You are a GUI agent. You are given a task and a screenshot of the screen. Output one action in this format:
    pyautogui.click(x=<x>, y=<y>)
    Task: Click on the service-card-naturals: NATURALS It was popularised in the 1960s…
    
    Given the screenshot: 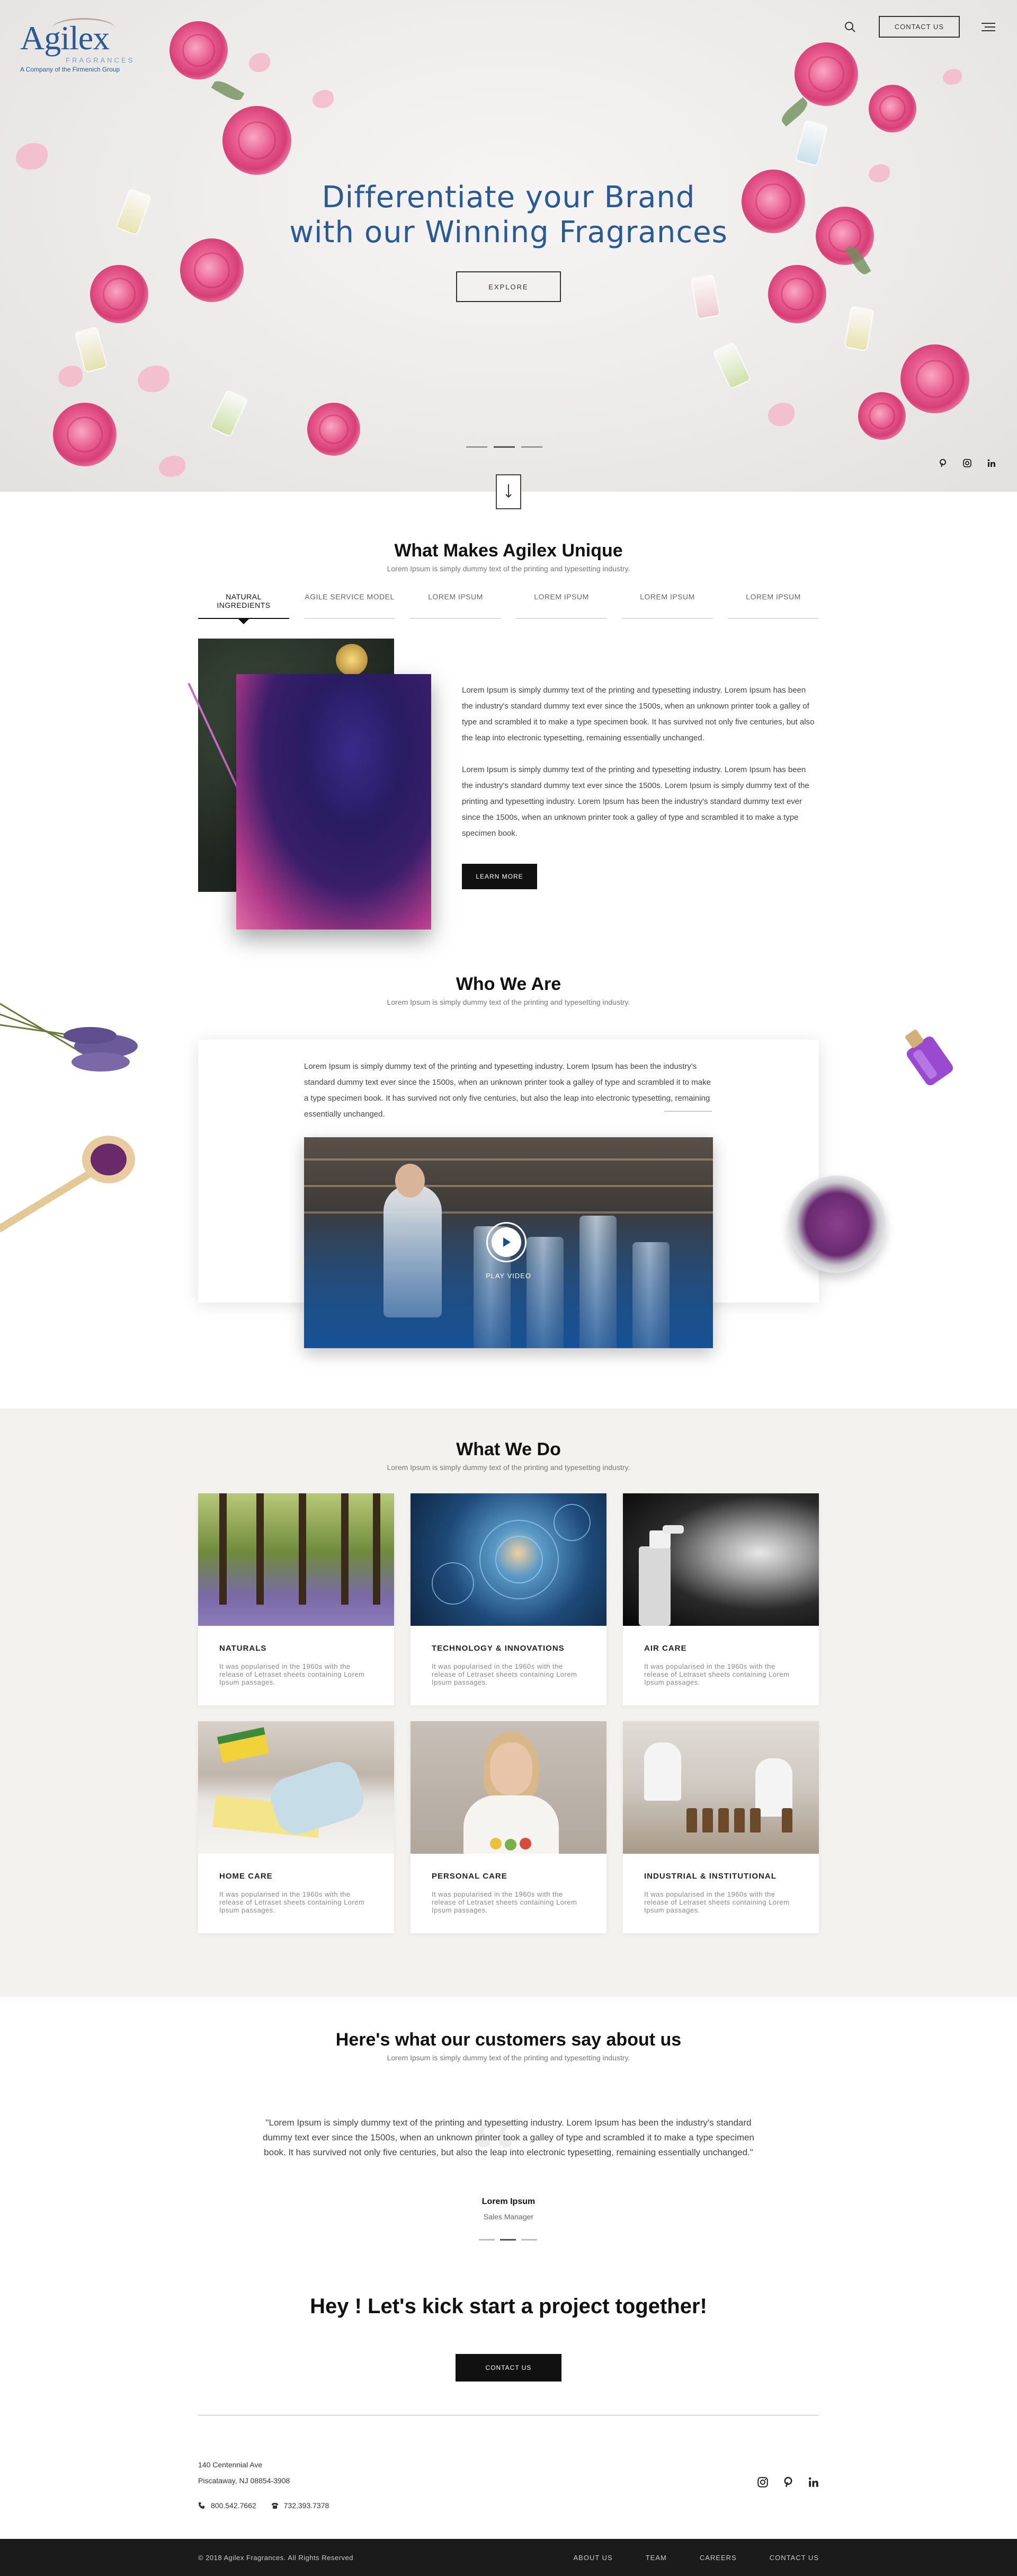 What is the action you would take?
    pyautogui.click(x=296, y=1599)
    